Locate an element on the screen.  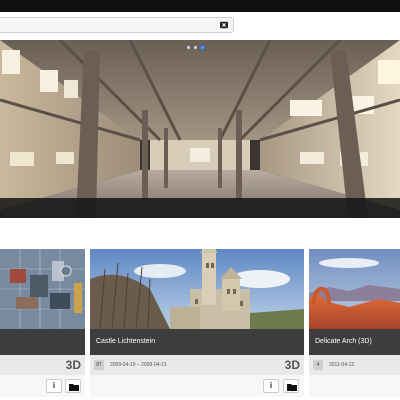
card-meta: 4 2011-04-12 is located at coordinates (354, 365).